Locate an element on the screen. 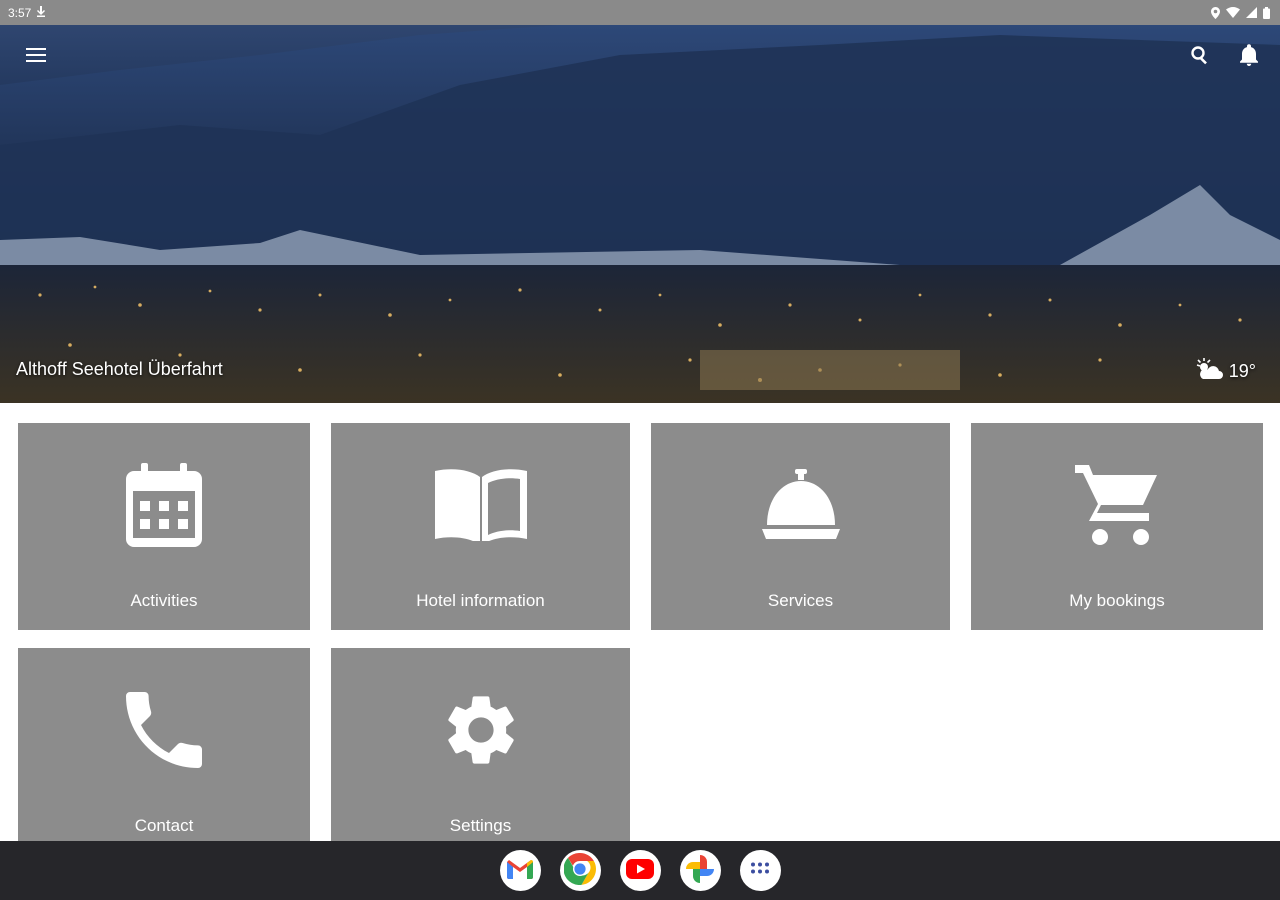  hotel-name: Althoff Seehotel Überfahrt is located at coordinates (119, 369).